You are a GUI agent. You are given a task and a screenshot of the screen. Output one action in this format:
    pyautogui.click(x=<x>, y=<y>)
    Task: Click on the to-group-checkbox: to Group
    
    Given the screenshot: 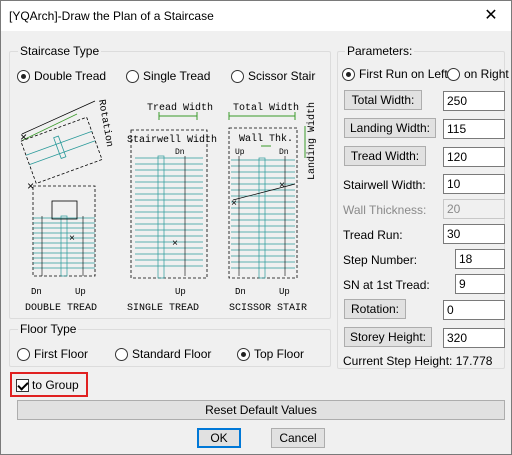 What is the action you would take?
    pyautogui.click(x=47, y=385)
    